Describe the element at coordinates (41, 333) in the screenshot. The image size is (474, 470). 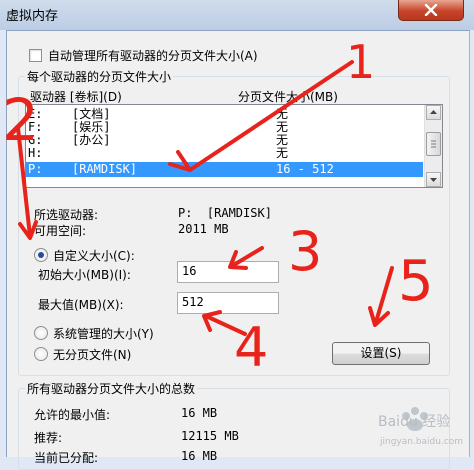
I see `system-managed-radio` at that location.